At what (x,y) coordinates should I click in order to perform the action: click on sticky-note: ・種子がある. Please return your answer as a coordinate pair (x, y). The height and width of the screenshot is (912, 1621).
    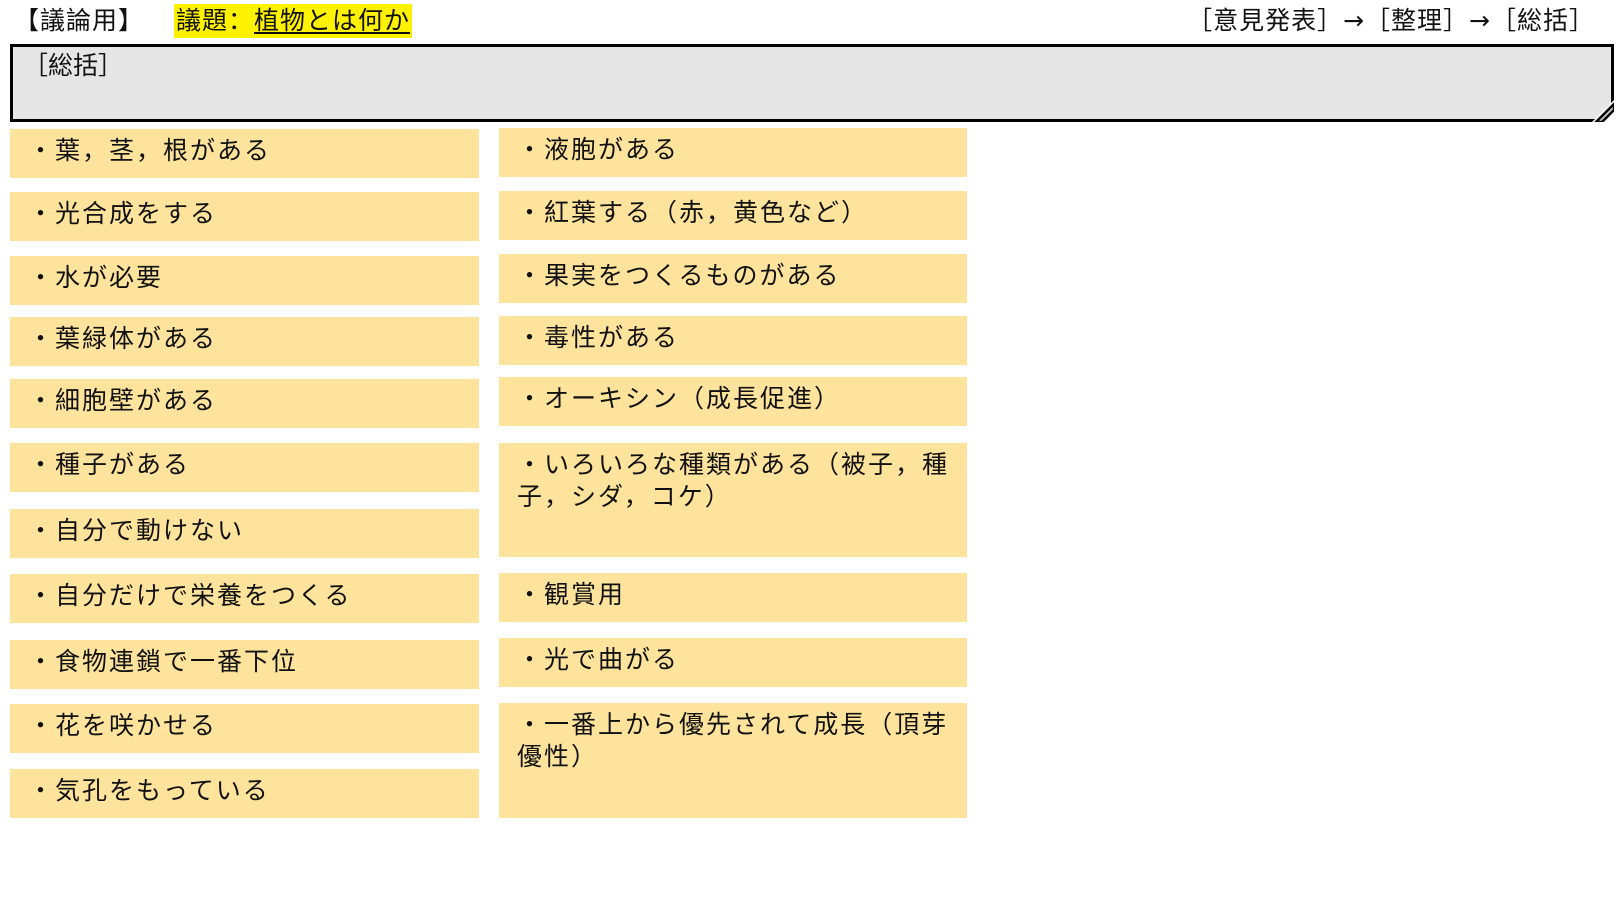
    Looking at the image, I should click on (244, 467).